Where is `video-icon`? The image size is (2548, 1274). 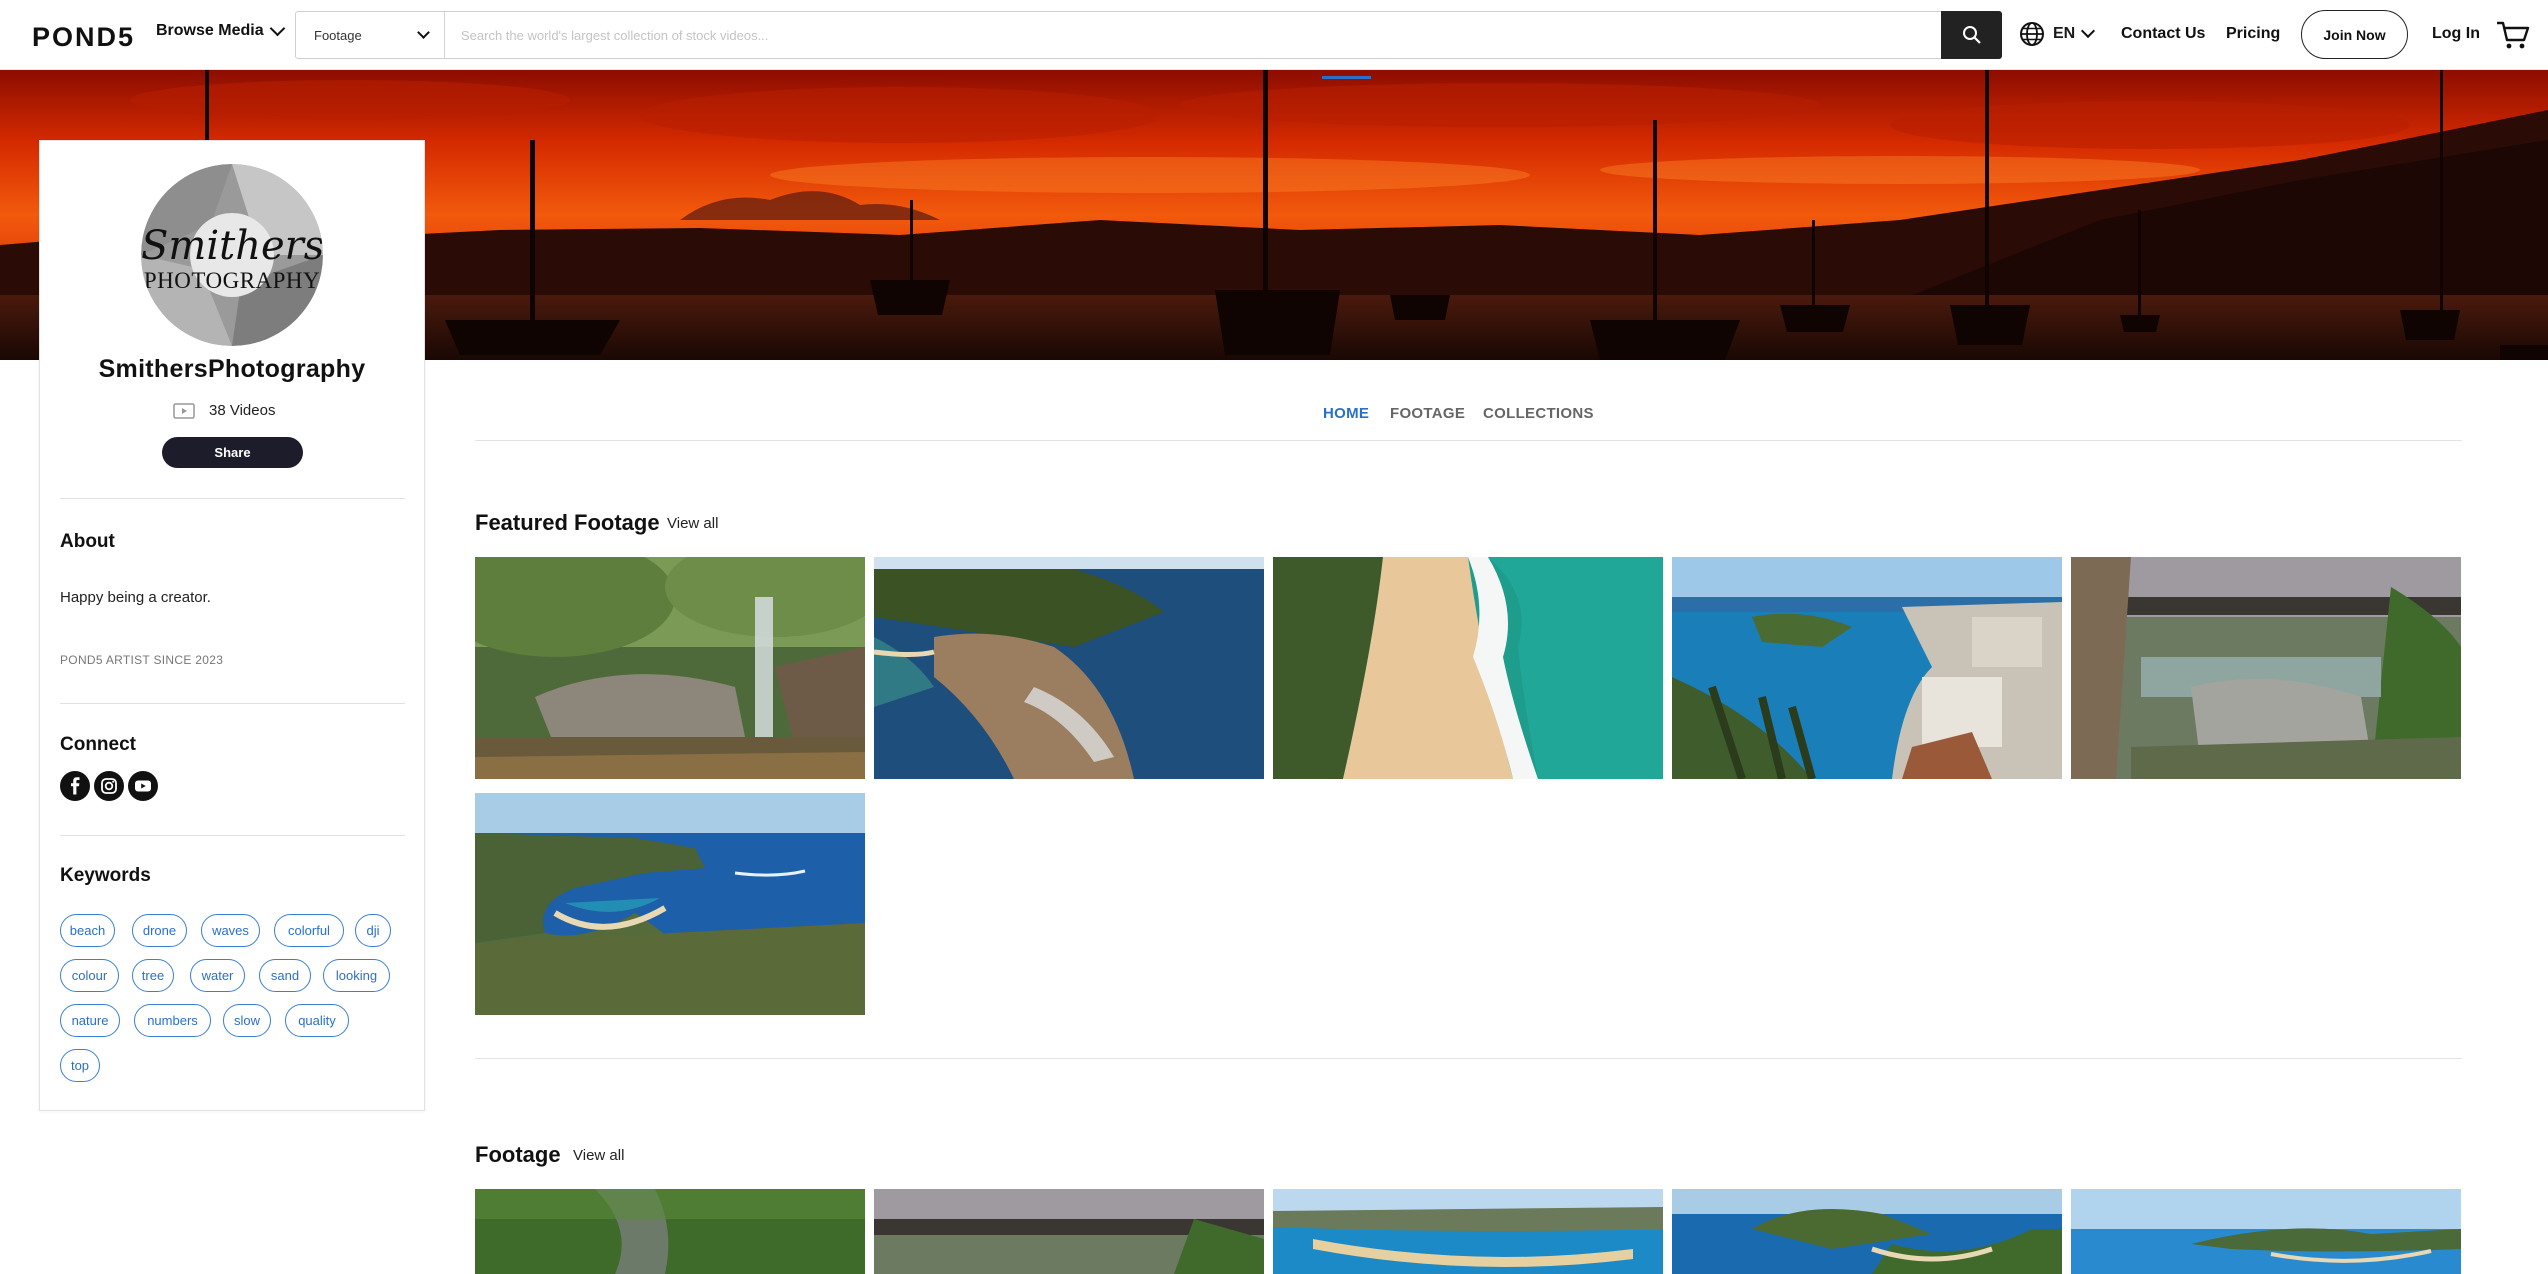 video-icon is located at coordinates (184, 410).